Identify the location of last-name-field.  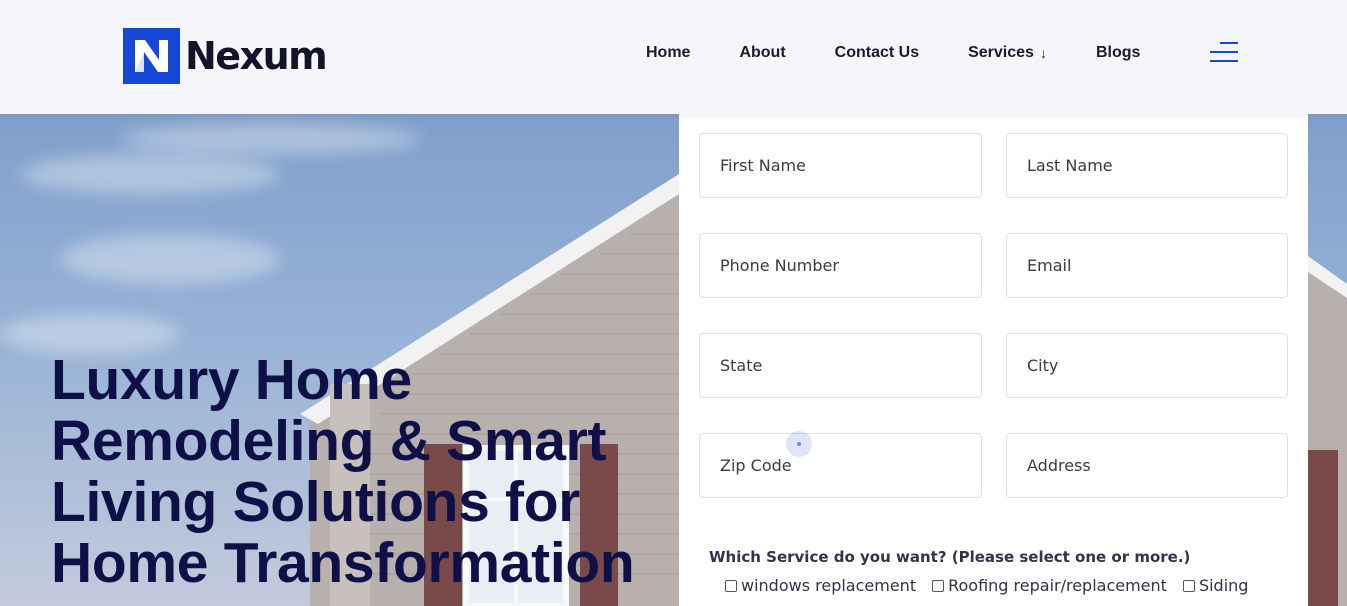
(1147, 165).